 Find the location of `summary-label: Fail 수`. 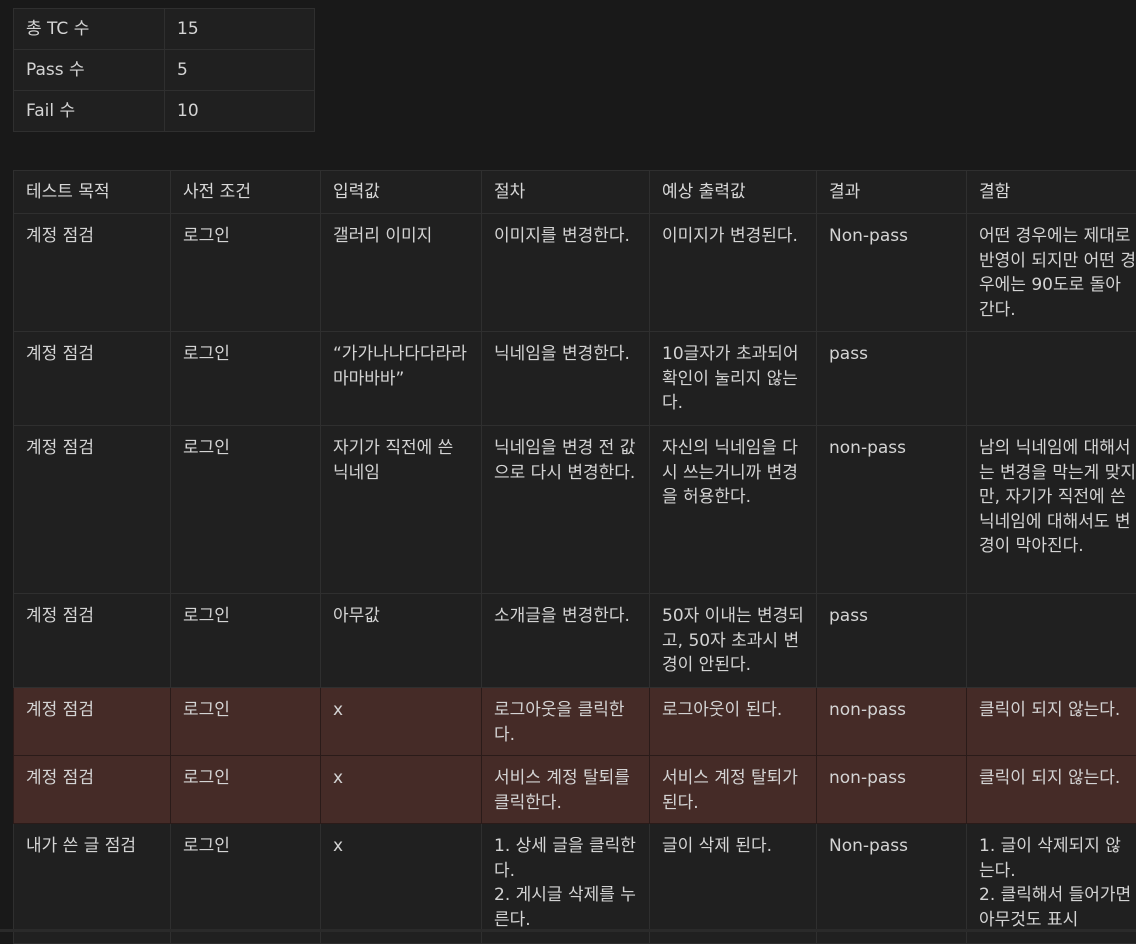

summary-label: Fail 수 is located at coordinates (89, 111).